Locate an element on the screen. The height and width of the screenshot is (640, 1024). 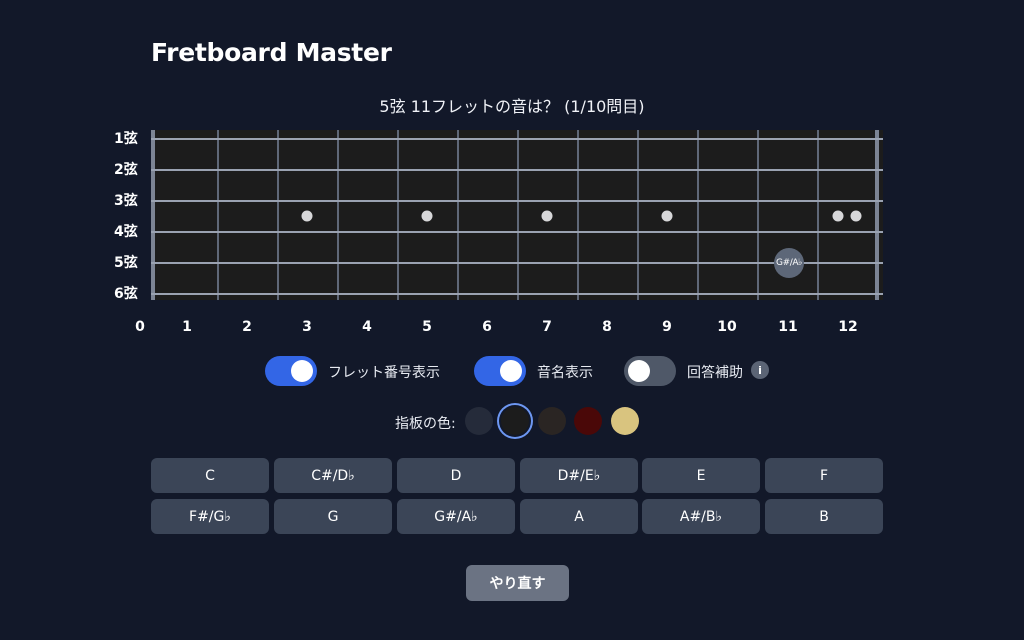
answer-assist-label: 回答補助 is located at coordinates (715, 373).